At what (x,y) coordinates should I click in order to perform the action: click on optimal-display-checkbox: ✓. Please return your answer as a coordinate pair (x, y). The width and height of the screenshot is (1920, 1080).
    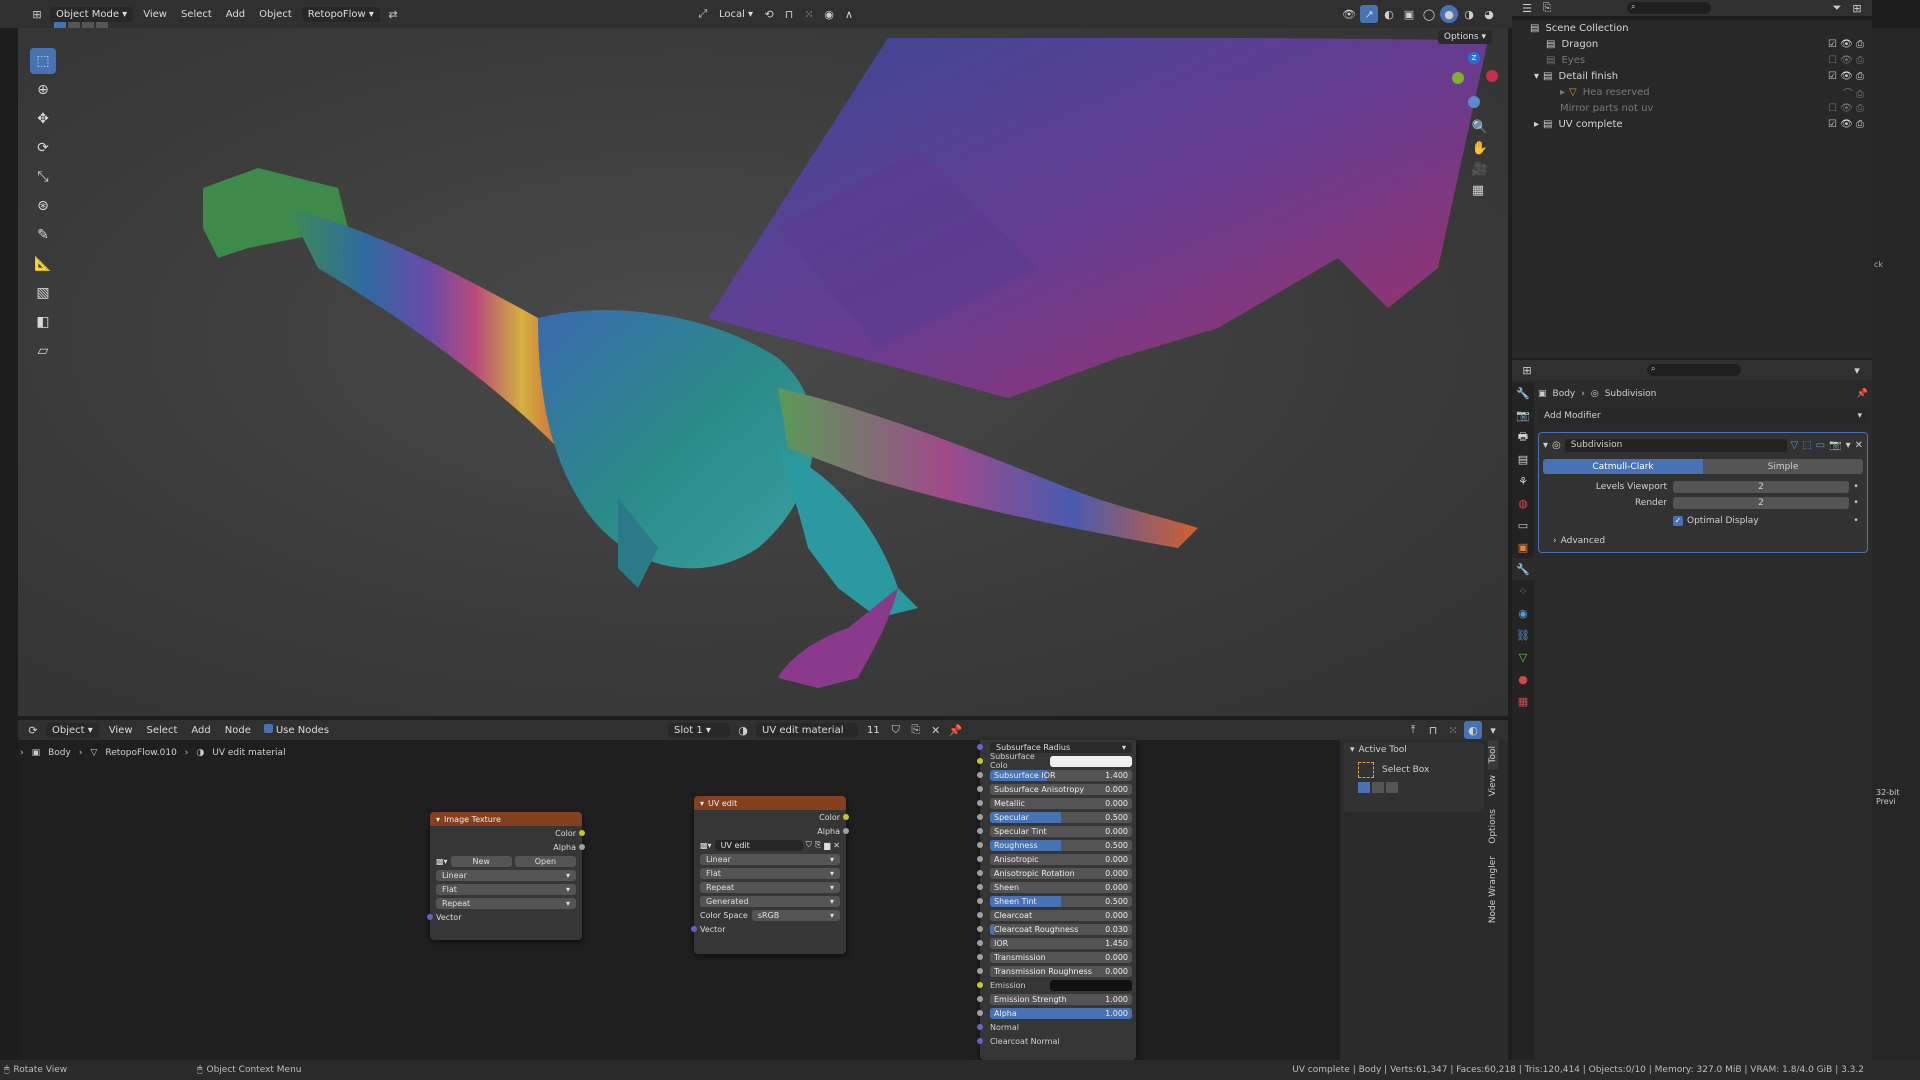
    Looking at the image, I should click on (1678, 521).